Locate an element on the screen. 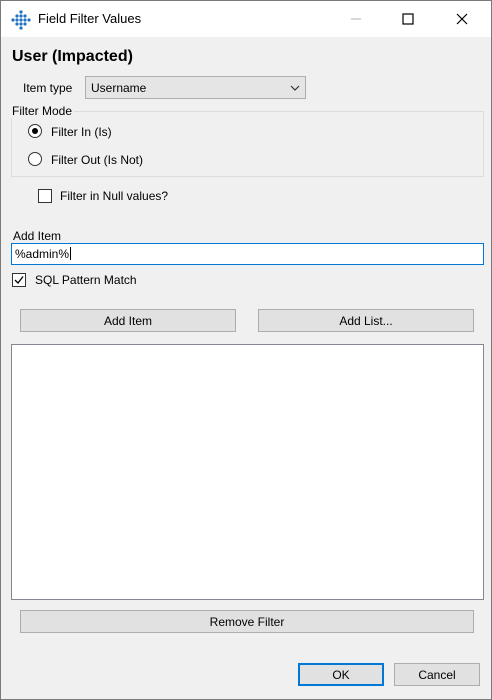 The height and width of the screenshot is (700, 492). add-item-input: %admin% is located at coordinates (247, 254).